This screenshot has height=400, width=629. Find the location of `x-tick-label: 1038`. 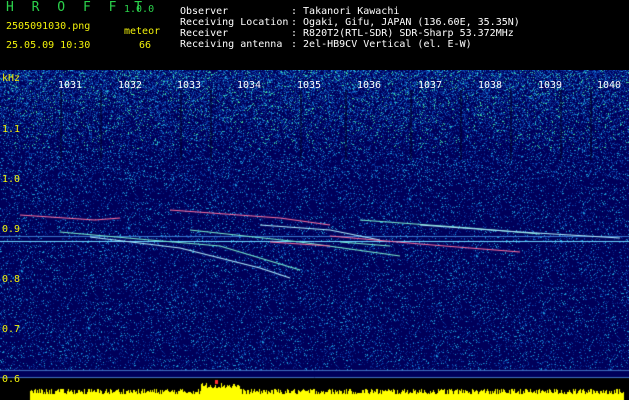

x-tick-label: 1038 is located at coordinates (490, 85).